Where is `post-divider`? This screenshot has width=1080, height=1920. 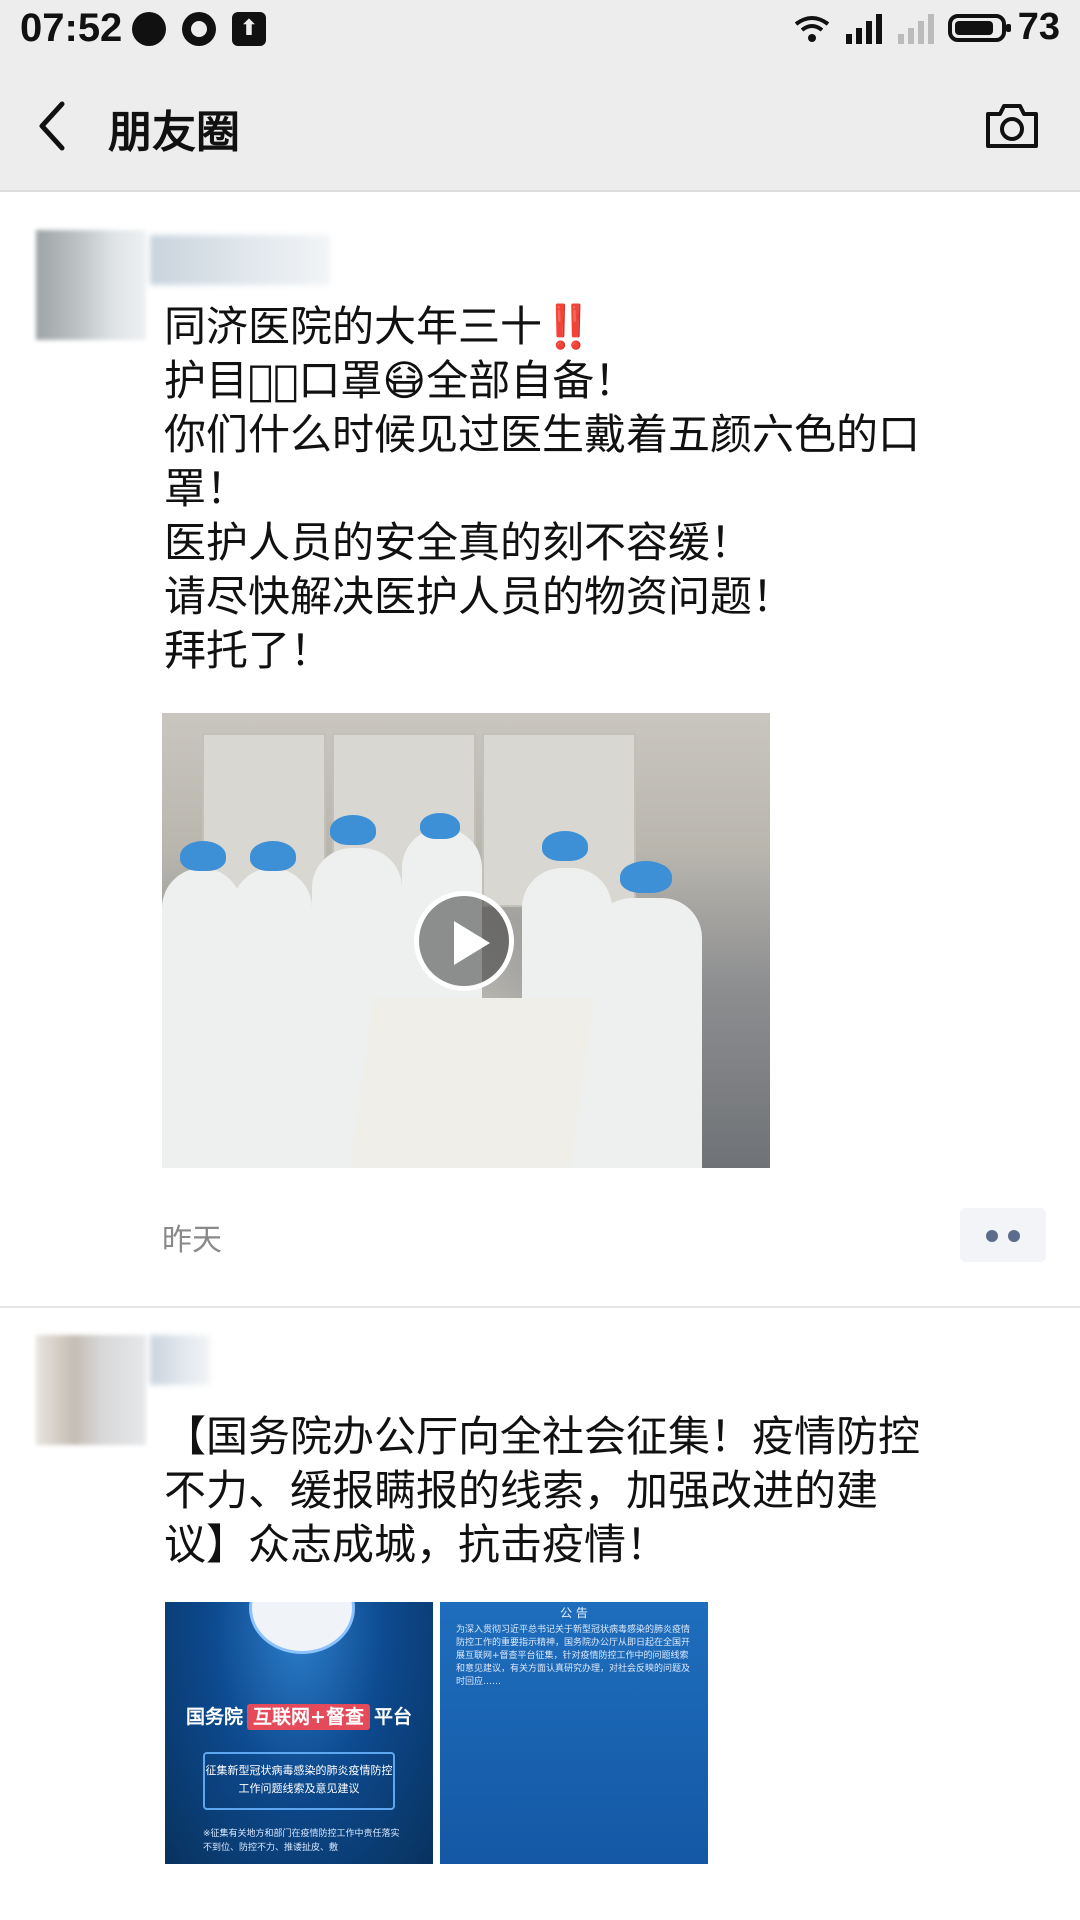
post-divider is located at coordinates (540, 1307).